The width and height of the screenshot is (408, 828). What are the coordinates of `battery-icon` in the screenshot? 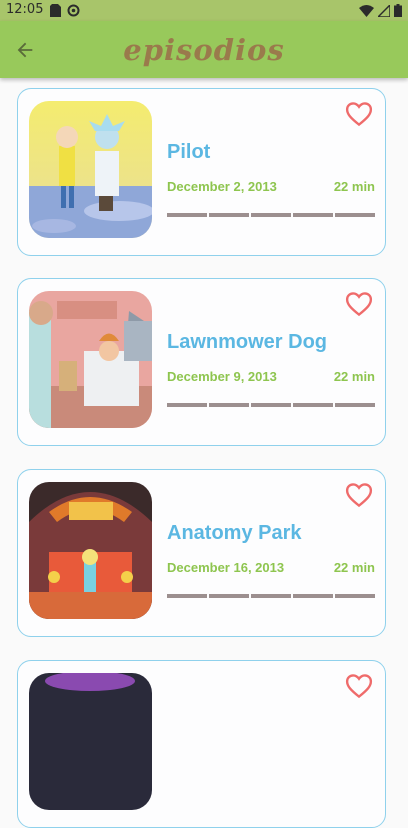 It's located at (398, 10).